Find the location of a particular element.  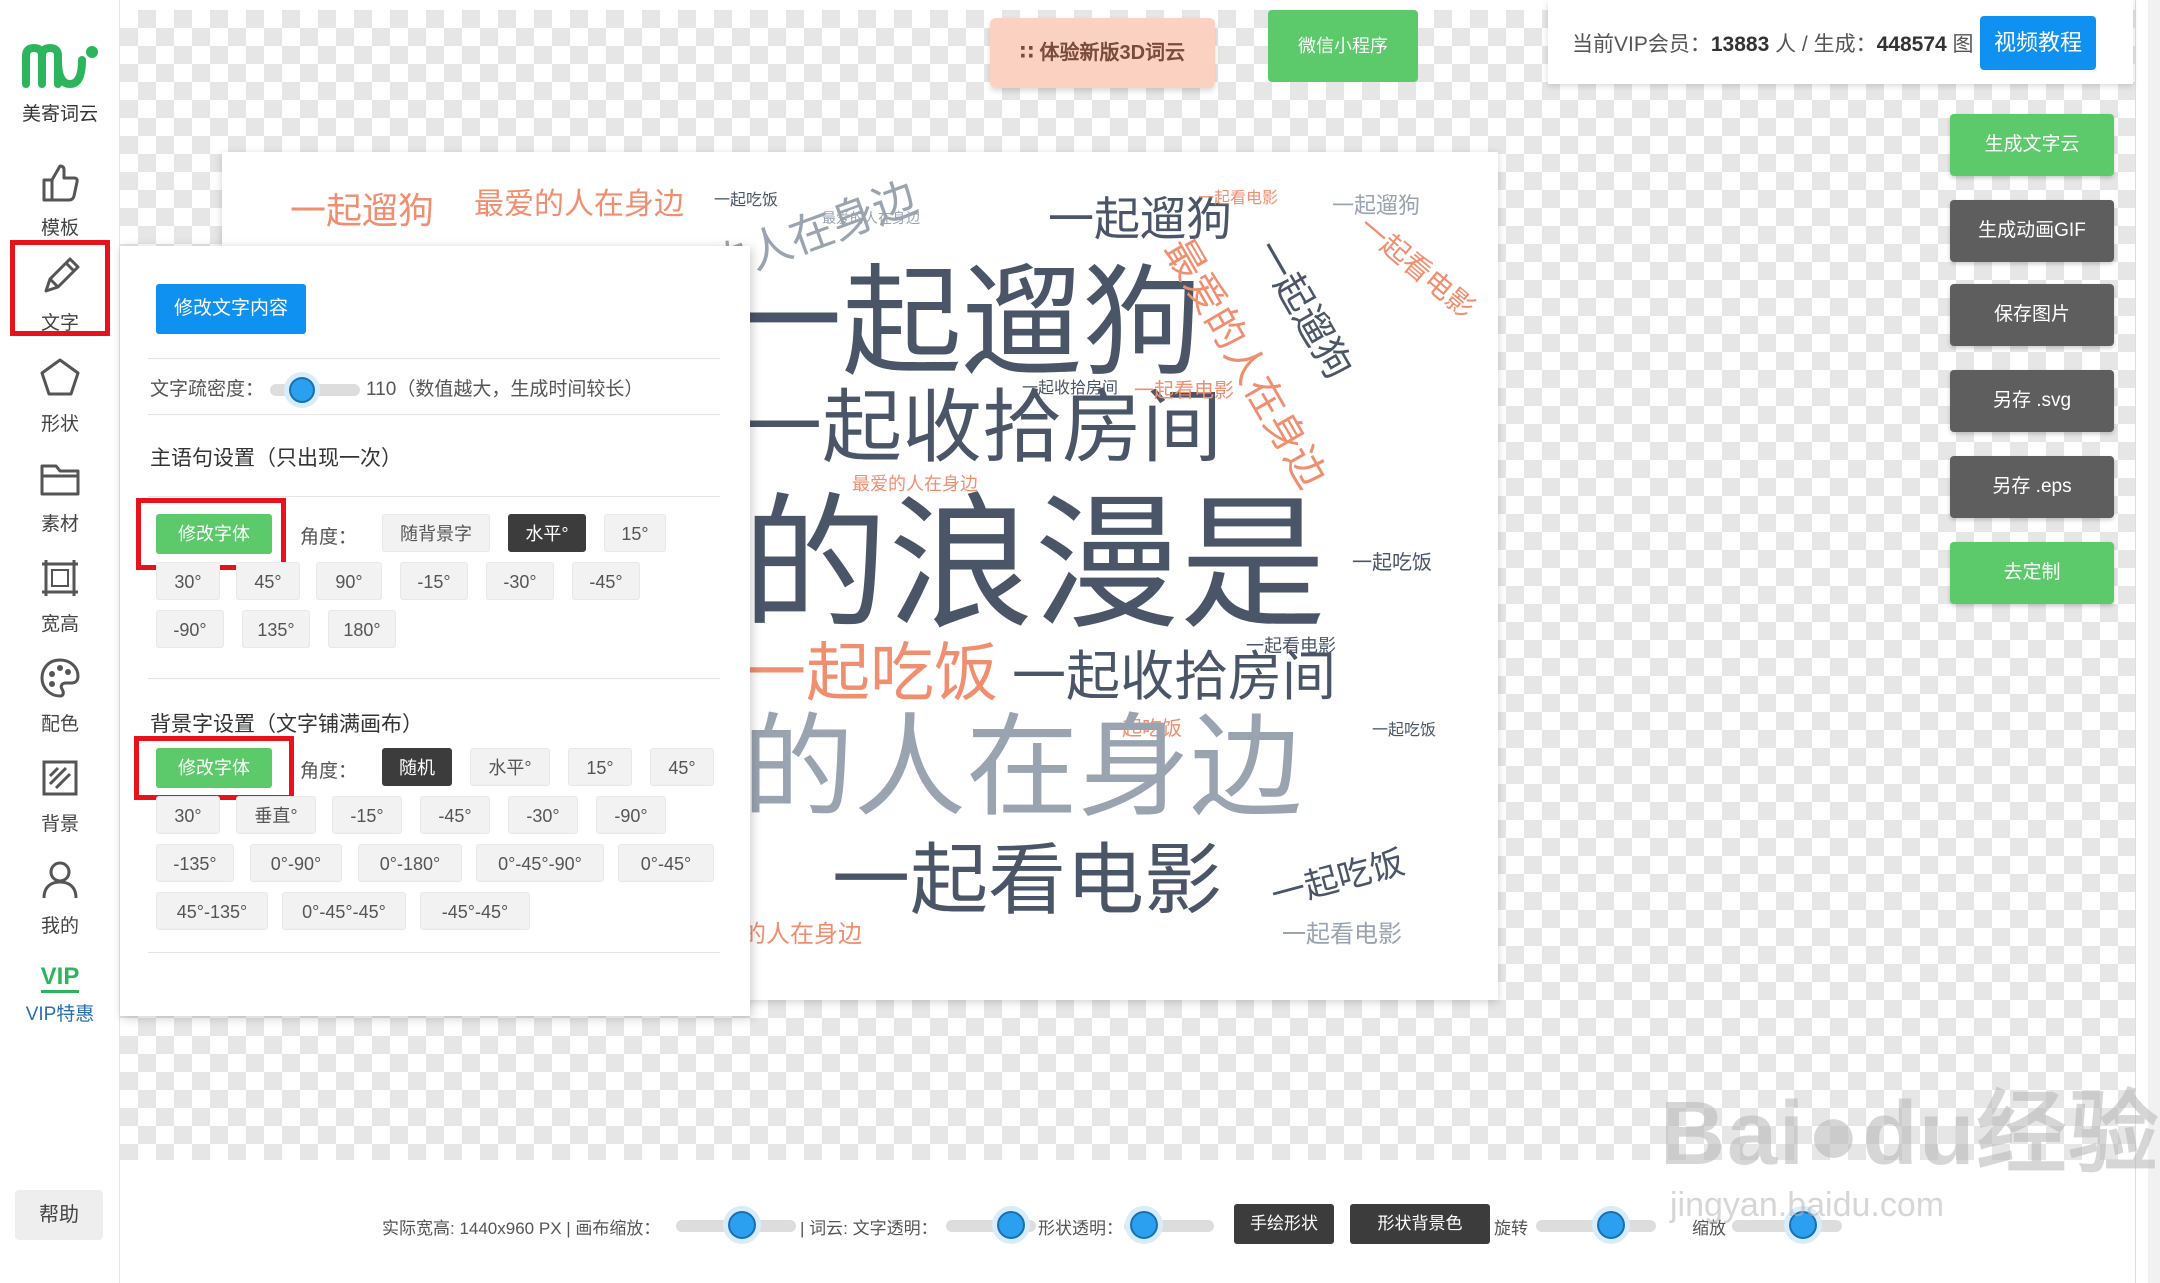

nav-template: 模板 is located at coordinates (60, 198).